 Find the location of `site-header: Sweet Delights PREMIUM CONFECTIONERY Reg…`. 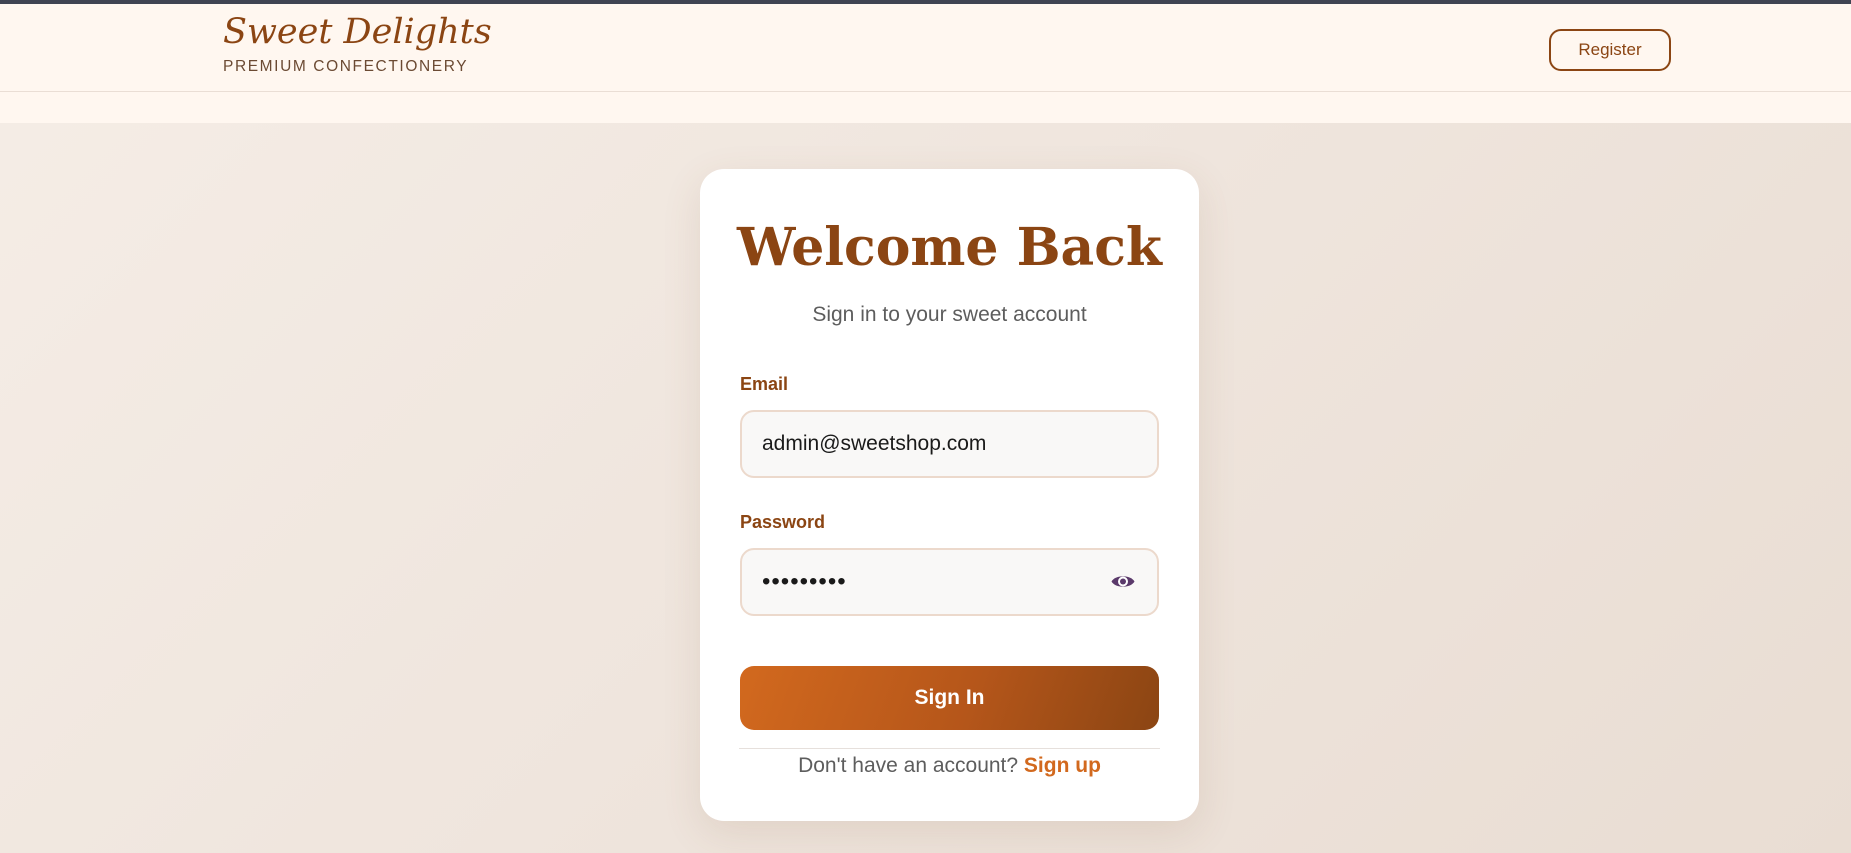

site-header: Sweet Delights PREMIUM CONFECTIONERY Reg… is located at coordinates (925, 48).